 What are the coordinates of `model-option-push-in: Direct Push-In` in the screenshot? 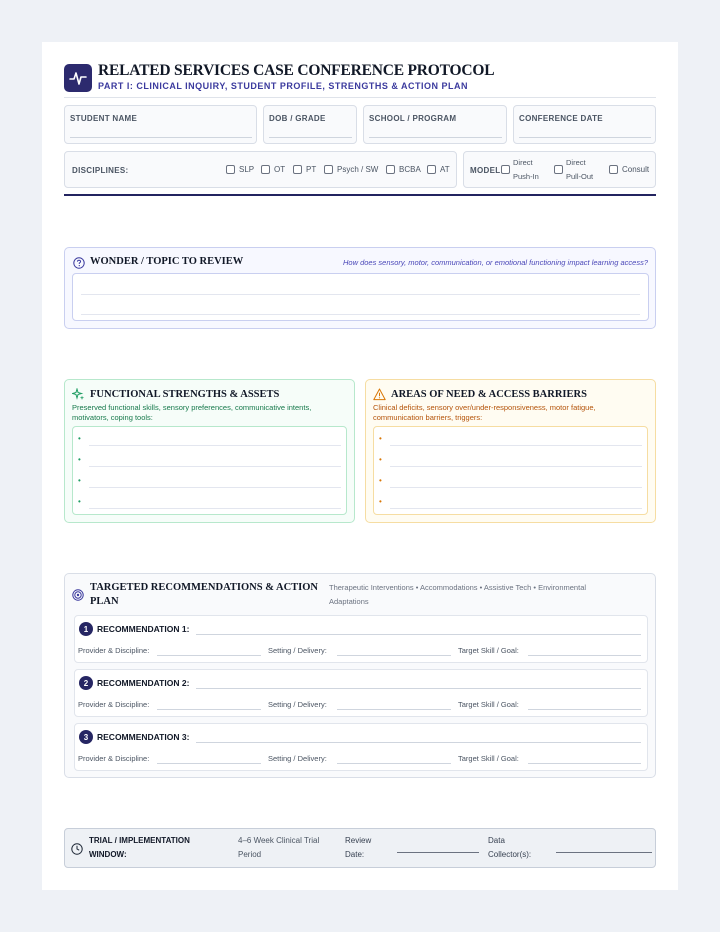 It's located at (526, 170).